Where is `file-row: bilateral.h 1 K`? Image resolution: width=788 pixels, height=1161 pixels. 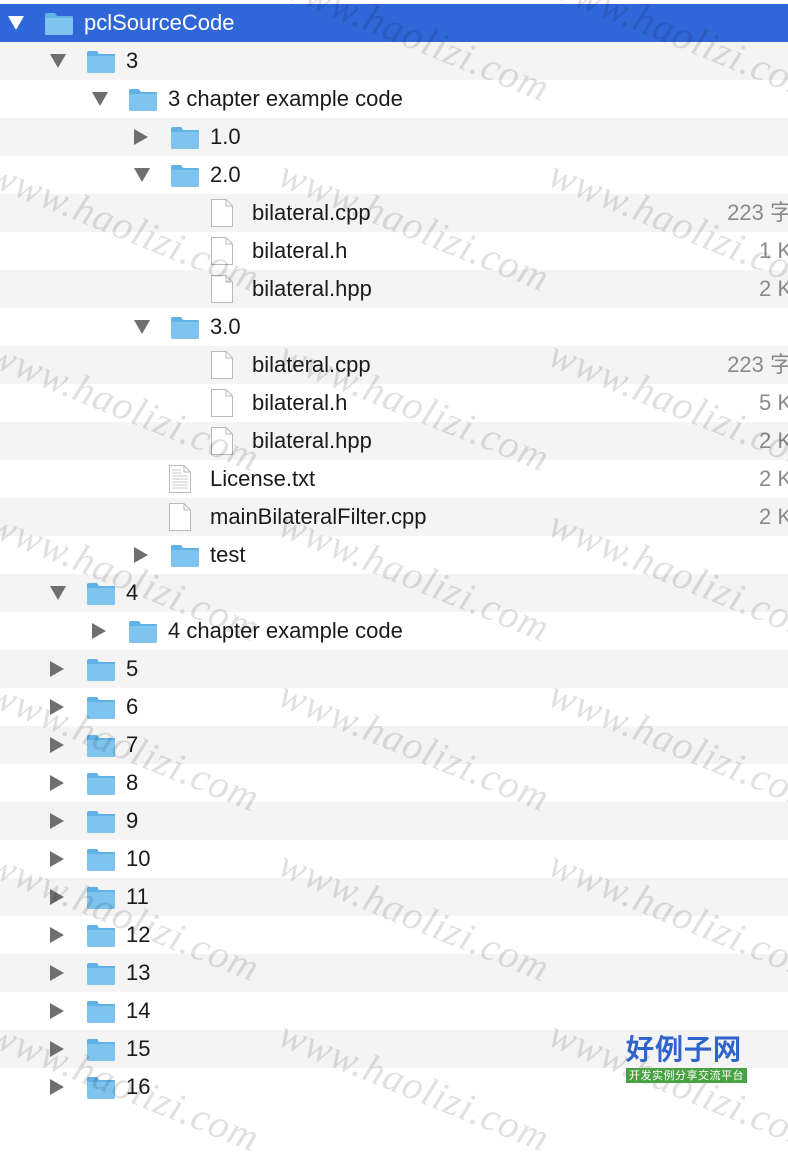 file-row: bilateral.h 1 K is located at coordinates (394, 251).